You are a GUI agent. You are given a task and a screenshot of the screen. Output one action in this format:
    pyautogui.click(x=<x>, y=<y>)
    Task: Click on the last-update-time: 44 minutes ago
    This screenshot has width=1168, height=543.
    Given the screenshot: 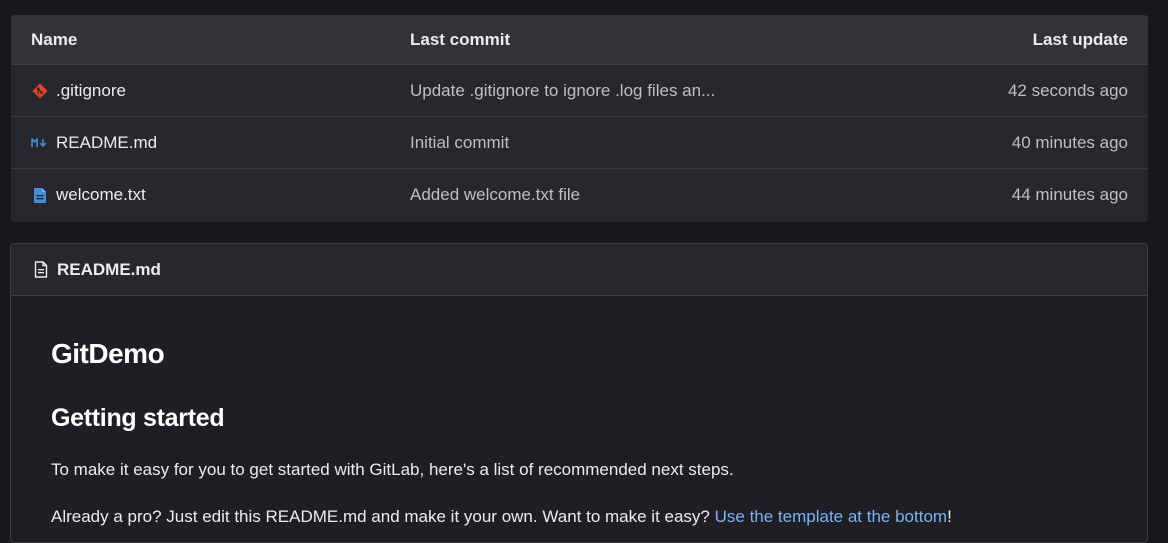 What is the action you would take?
    pyautogui.click(x=1069, y=194)
    